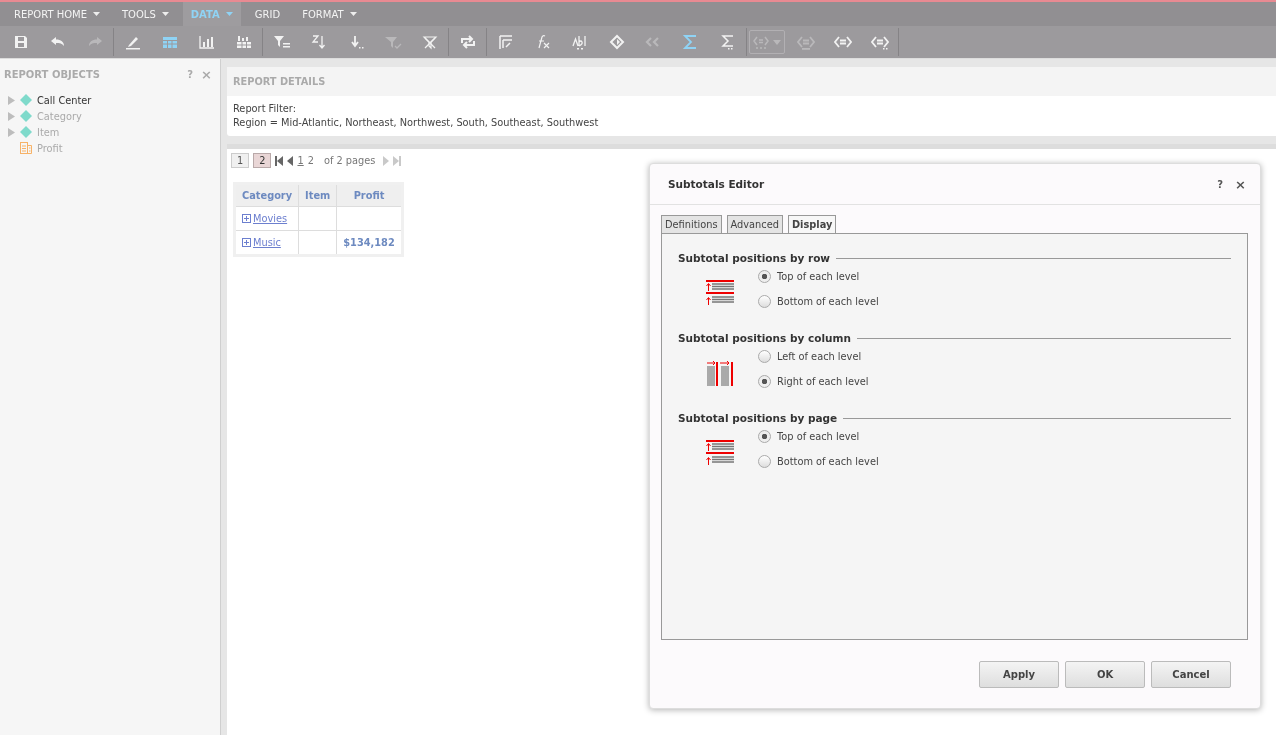 This screenshot has width=1276, height=735. What do you see at coordinates (691, 224) in the screenshot?
I see `tab: Definitions` at bounding box center [691, 224].